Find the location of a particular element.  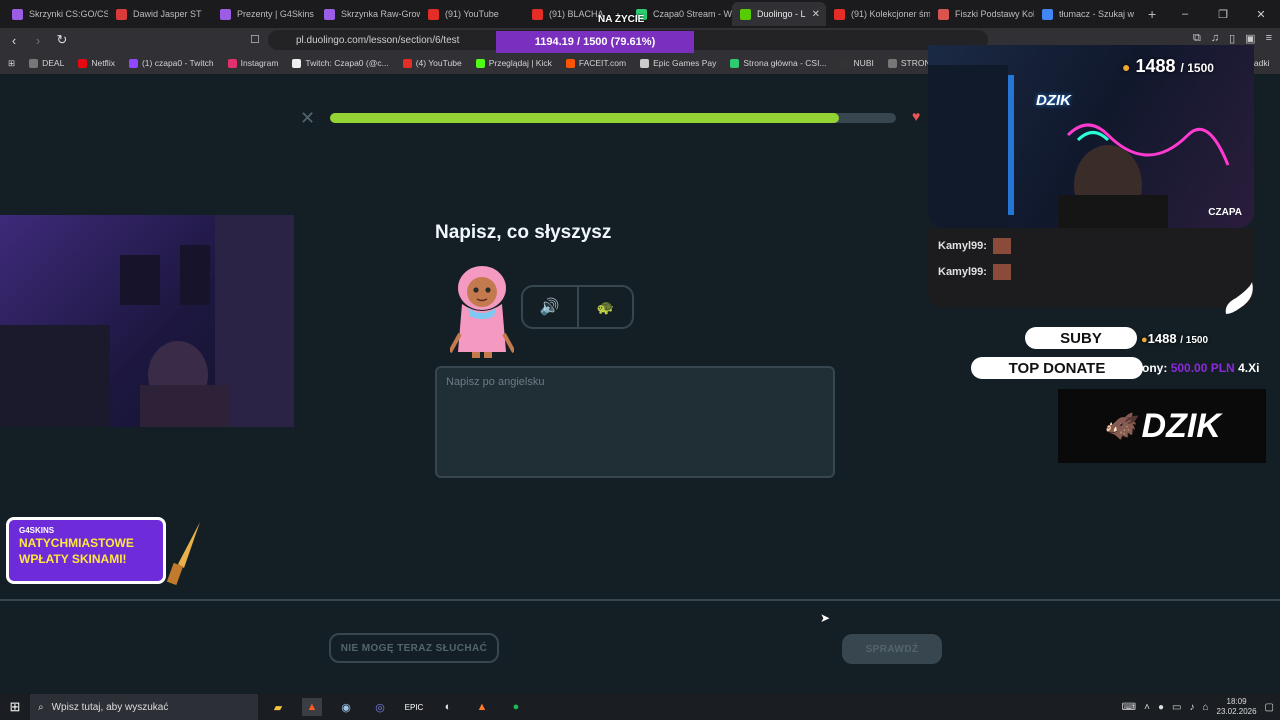

cant-listen-button: NIE MOGĘ TERAZ SŁUCHAĆ is located at coordinates (414, 648).